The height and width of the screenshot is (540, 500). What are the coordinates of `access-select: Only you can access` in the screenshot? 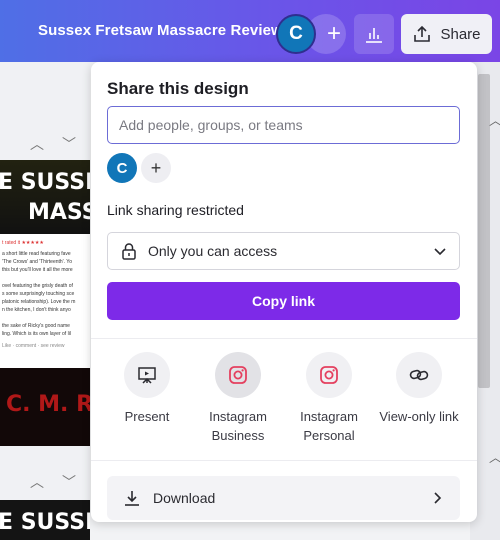 It's located at (283, 251).